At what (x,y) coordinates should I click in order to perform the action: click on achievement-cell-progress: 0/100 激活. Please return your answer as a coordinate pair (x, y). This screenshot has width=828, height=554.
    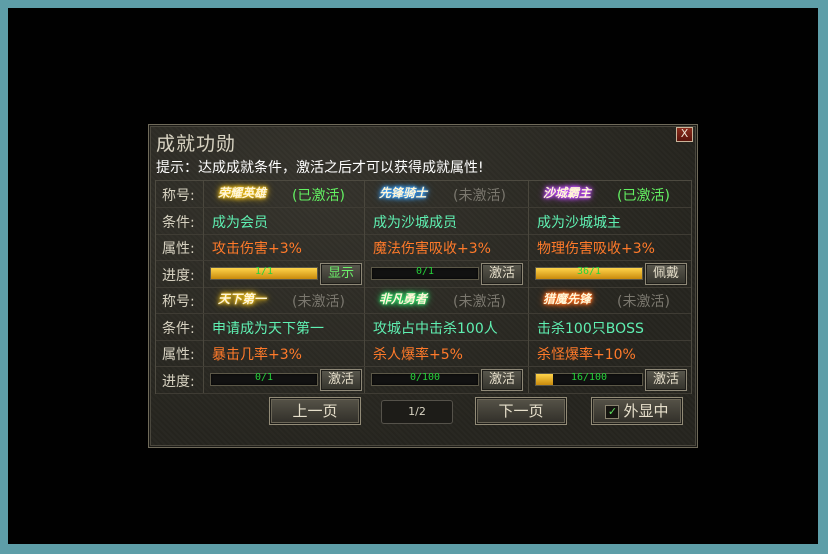
    Looking at the image, I should click on (446, 379).